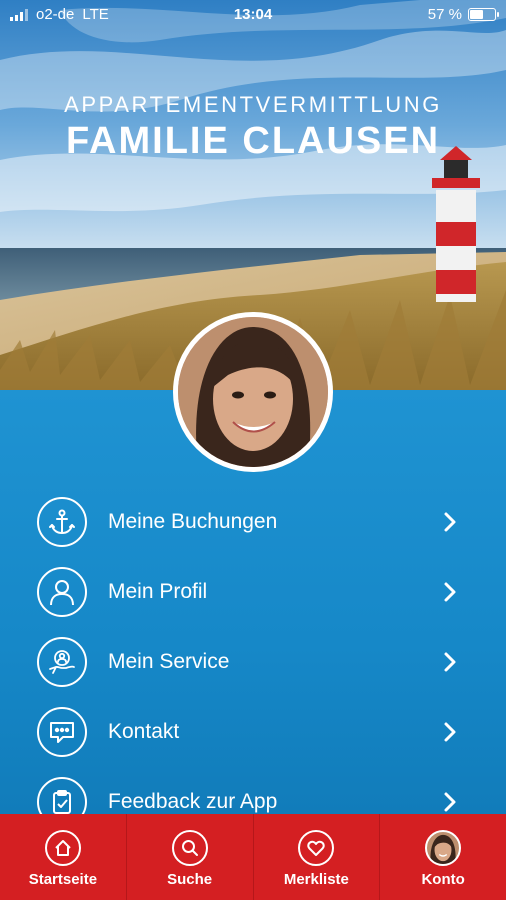 The image size is (506, 900). I want to click on tab-home: Startseite, so click(63, 857).